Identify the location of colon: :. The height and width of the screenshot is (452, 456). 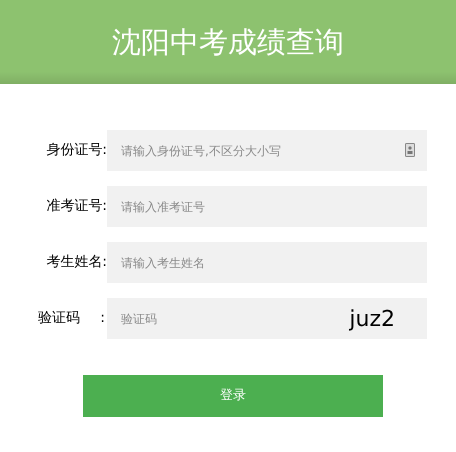
(102, 318).